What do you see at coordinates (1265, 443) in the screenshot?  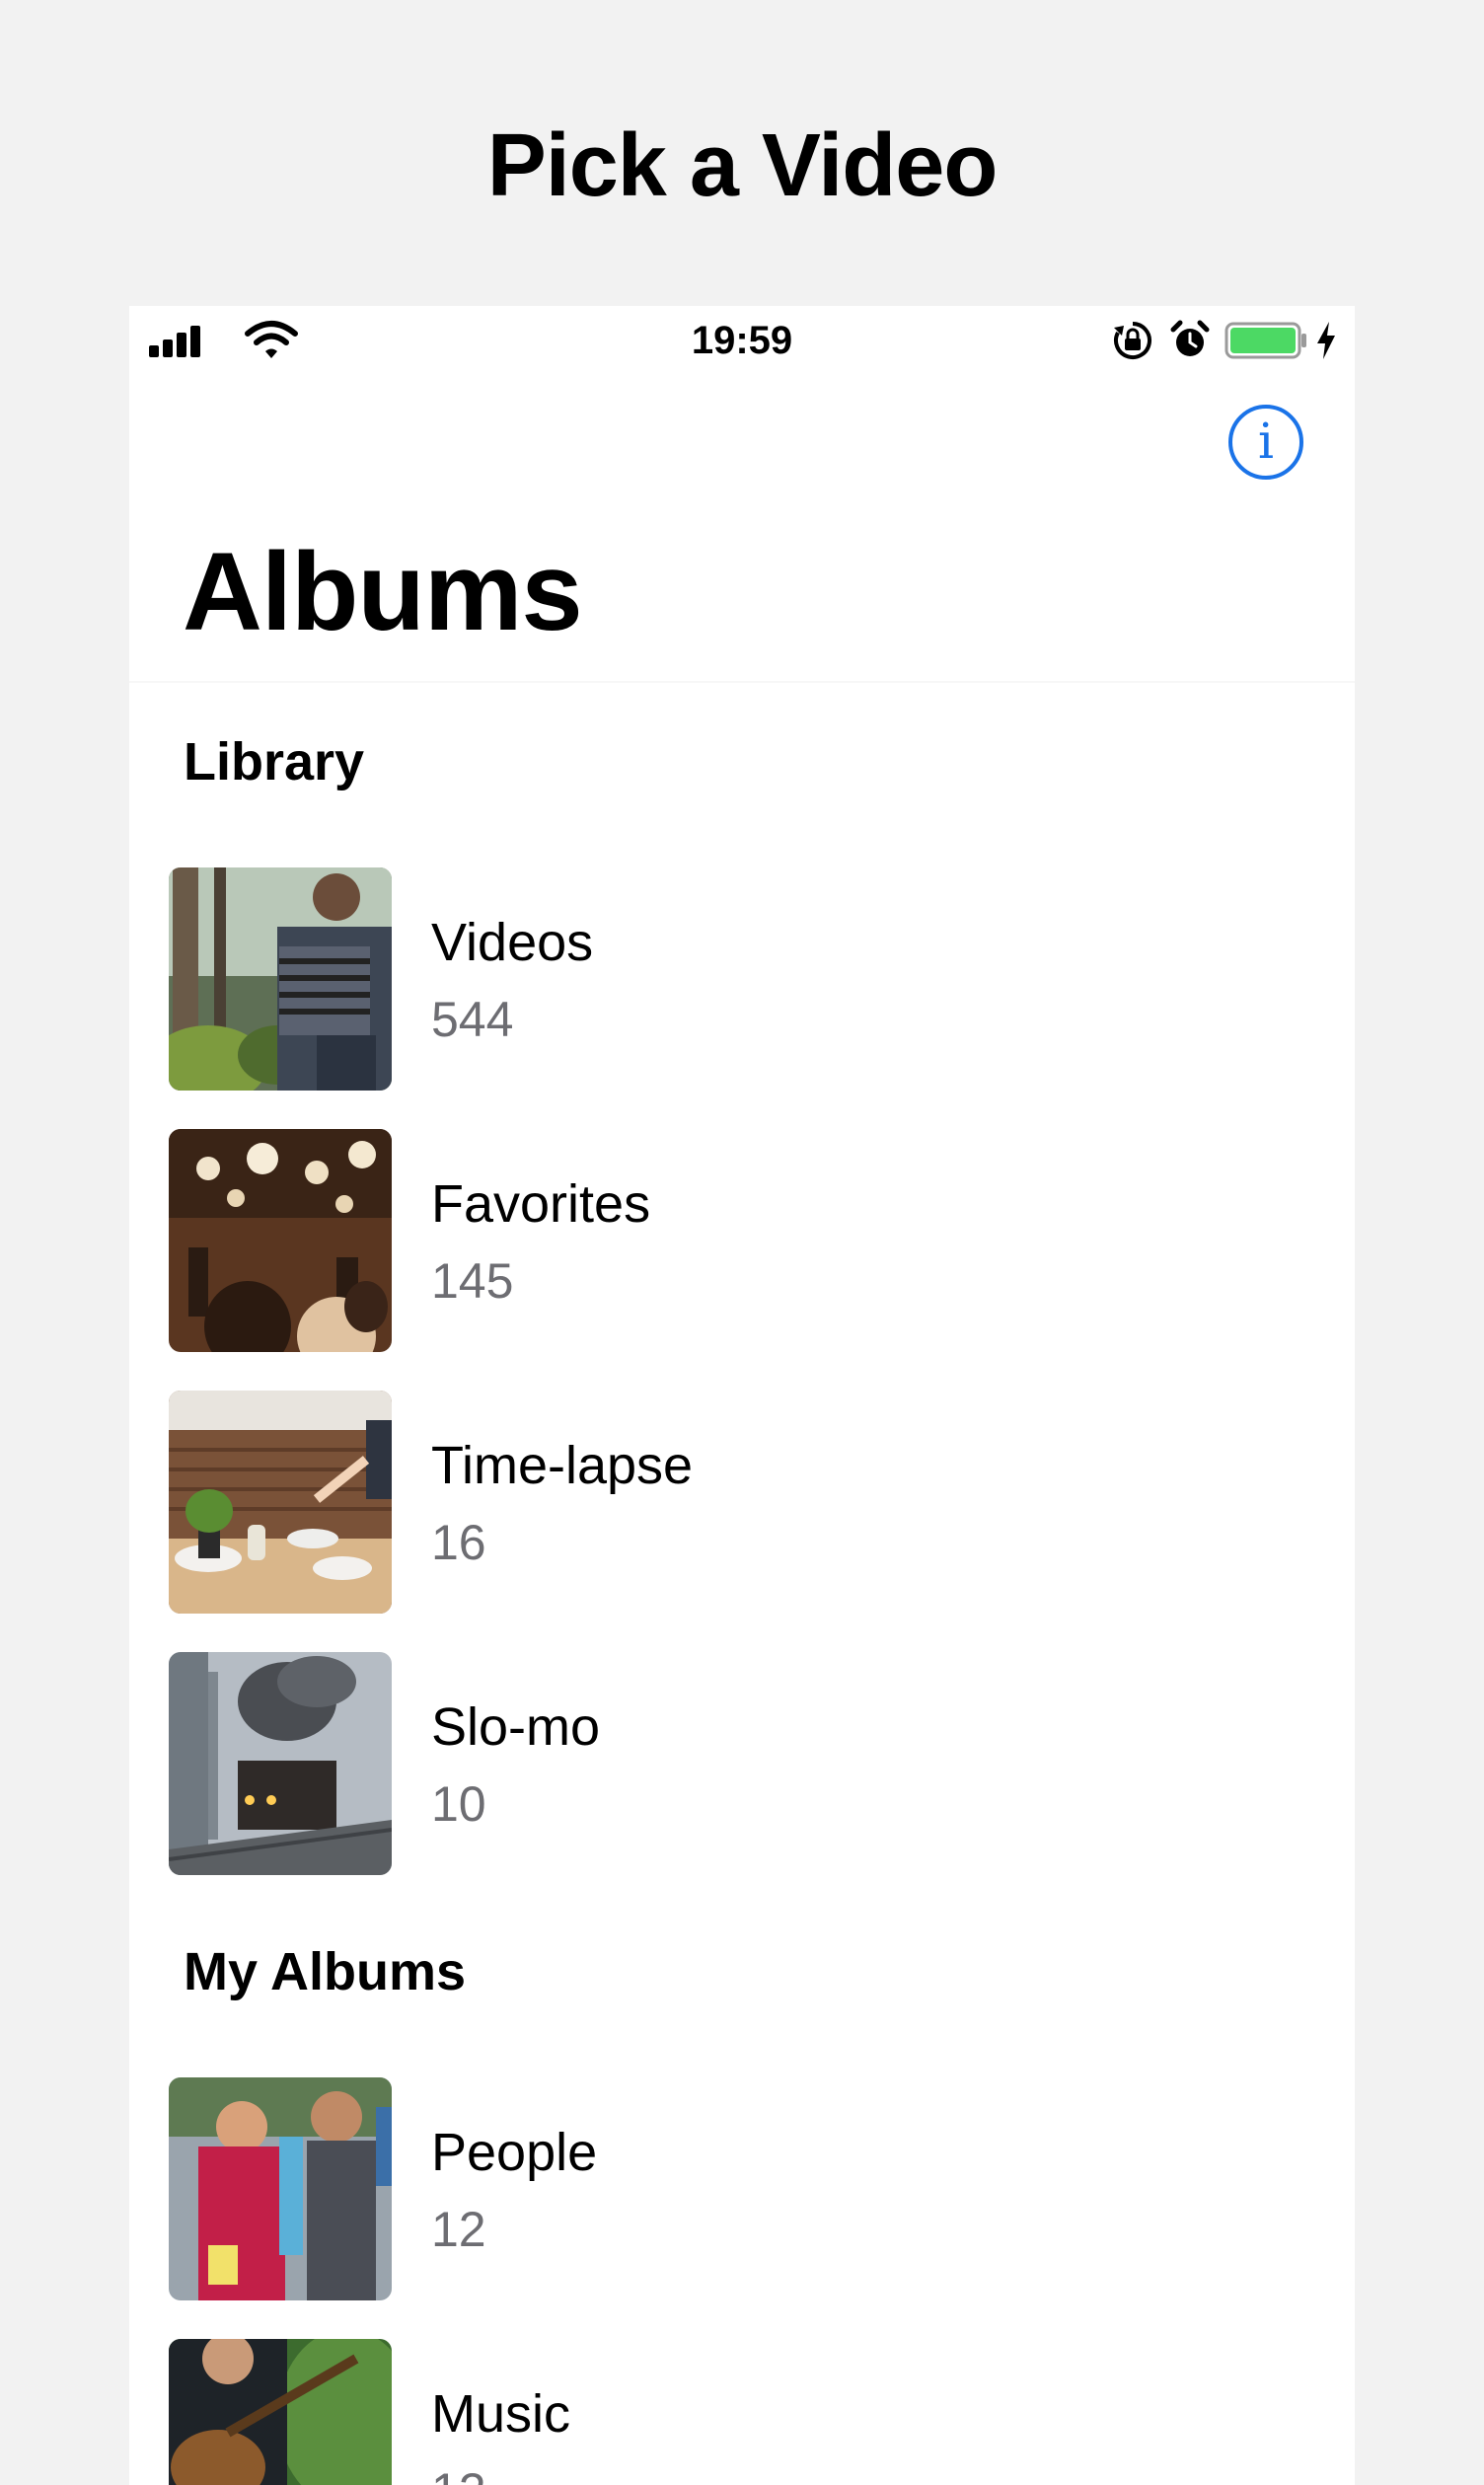 I see `info-button: i` at bounding box center [1265, 443].